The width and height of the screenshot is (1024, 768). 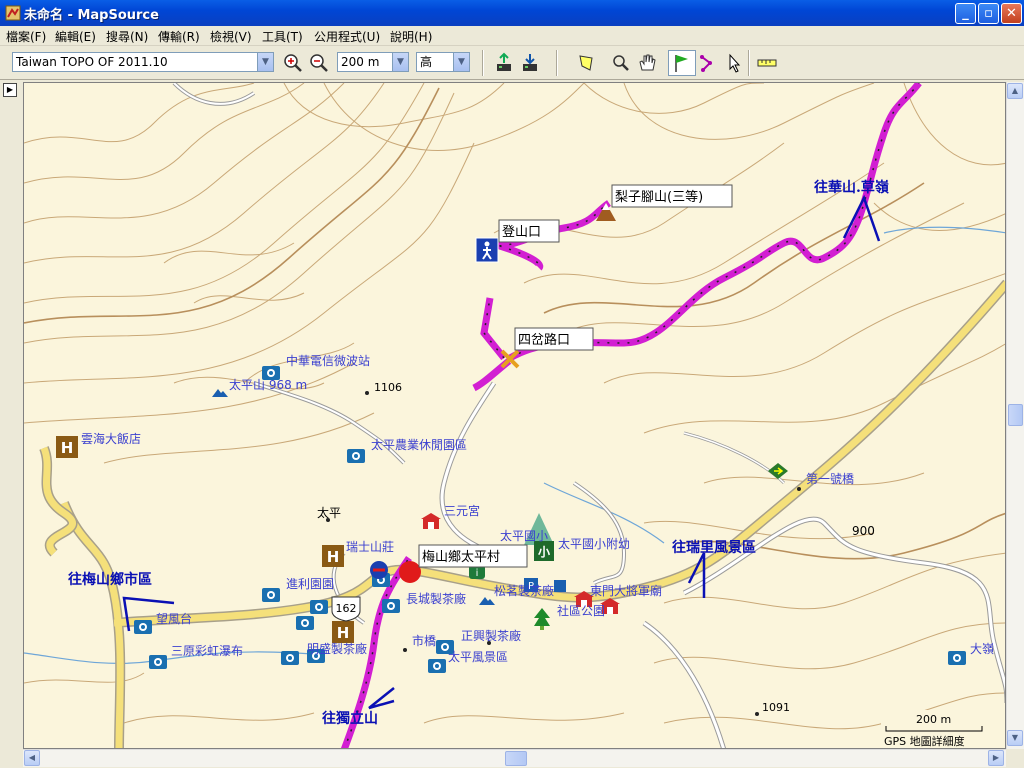 I want to click on mapsource-app-icon, so click(x=13, y=13).